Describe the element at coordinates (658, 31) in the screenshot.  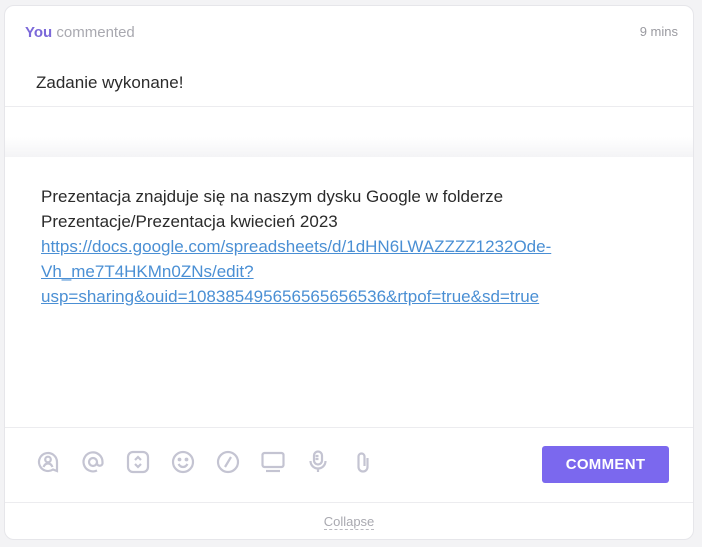
I see `timestamp: 9 mins` at that location.